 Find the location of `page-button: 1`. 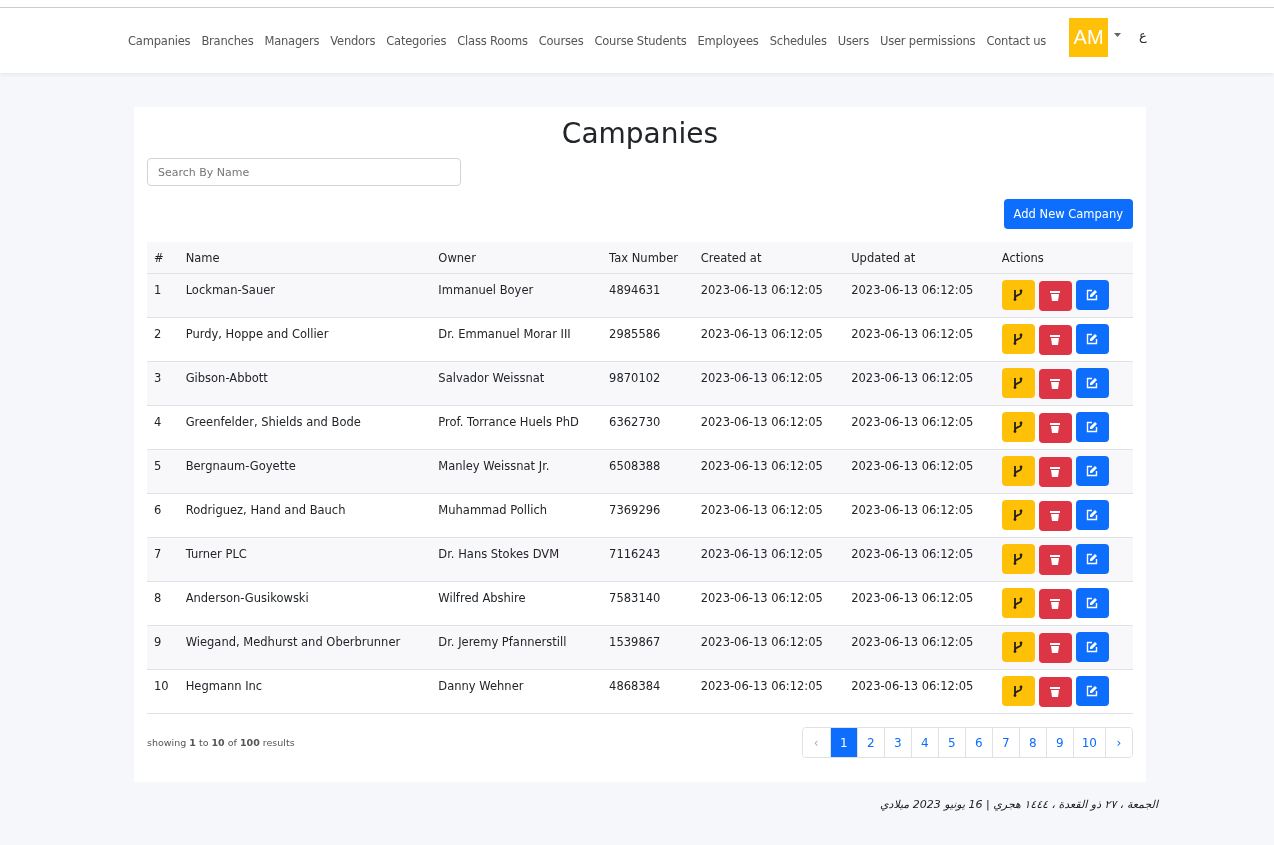

page-button: 1 is located at coordinates (843, 742).